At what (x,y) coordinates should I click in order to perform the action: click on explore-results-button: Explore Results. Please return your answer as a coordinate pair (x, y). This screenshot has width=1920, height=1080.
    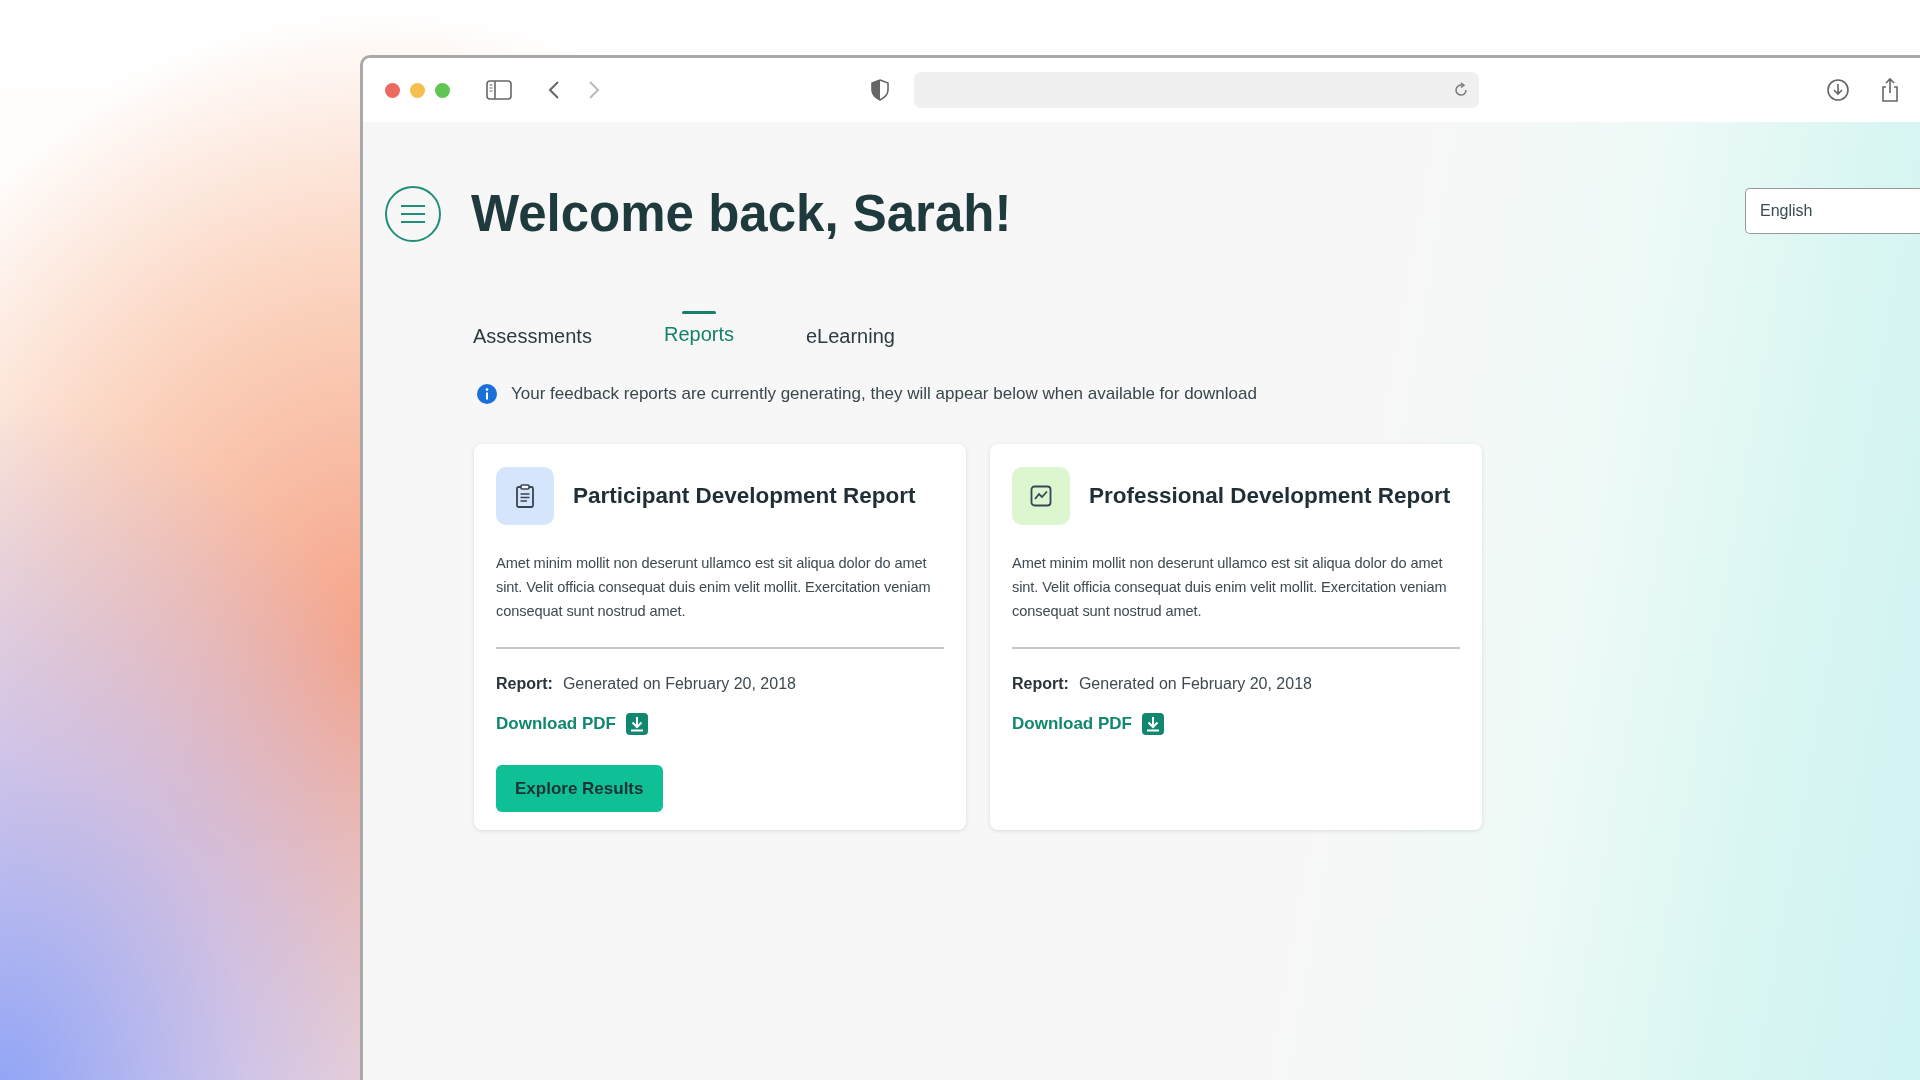
    Looking at the image, I should click on (579, 788).